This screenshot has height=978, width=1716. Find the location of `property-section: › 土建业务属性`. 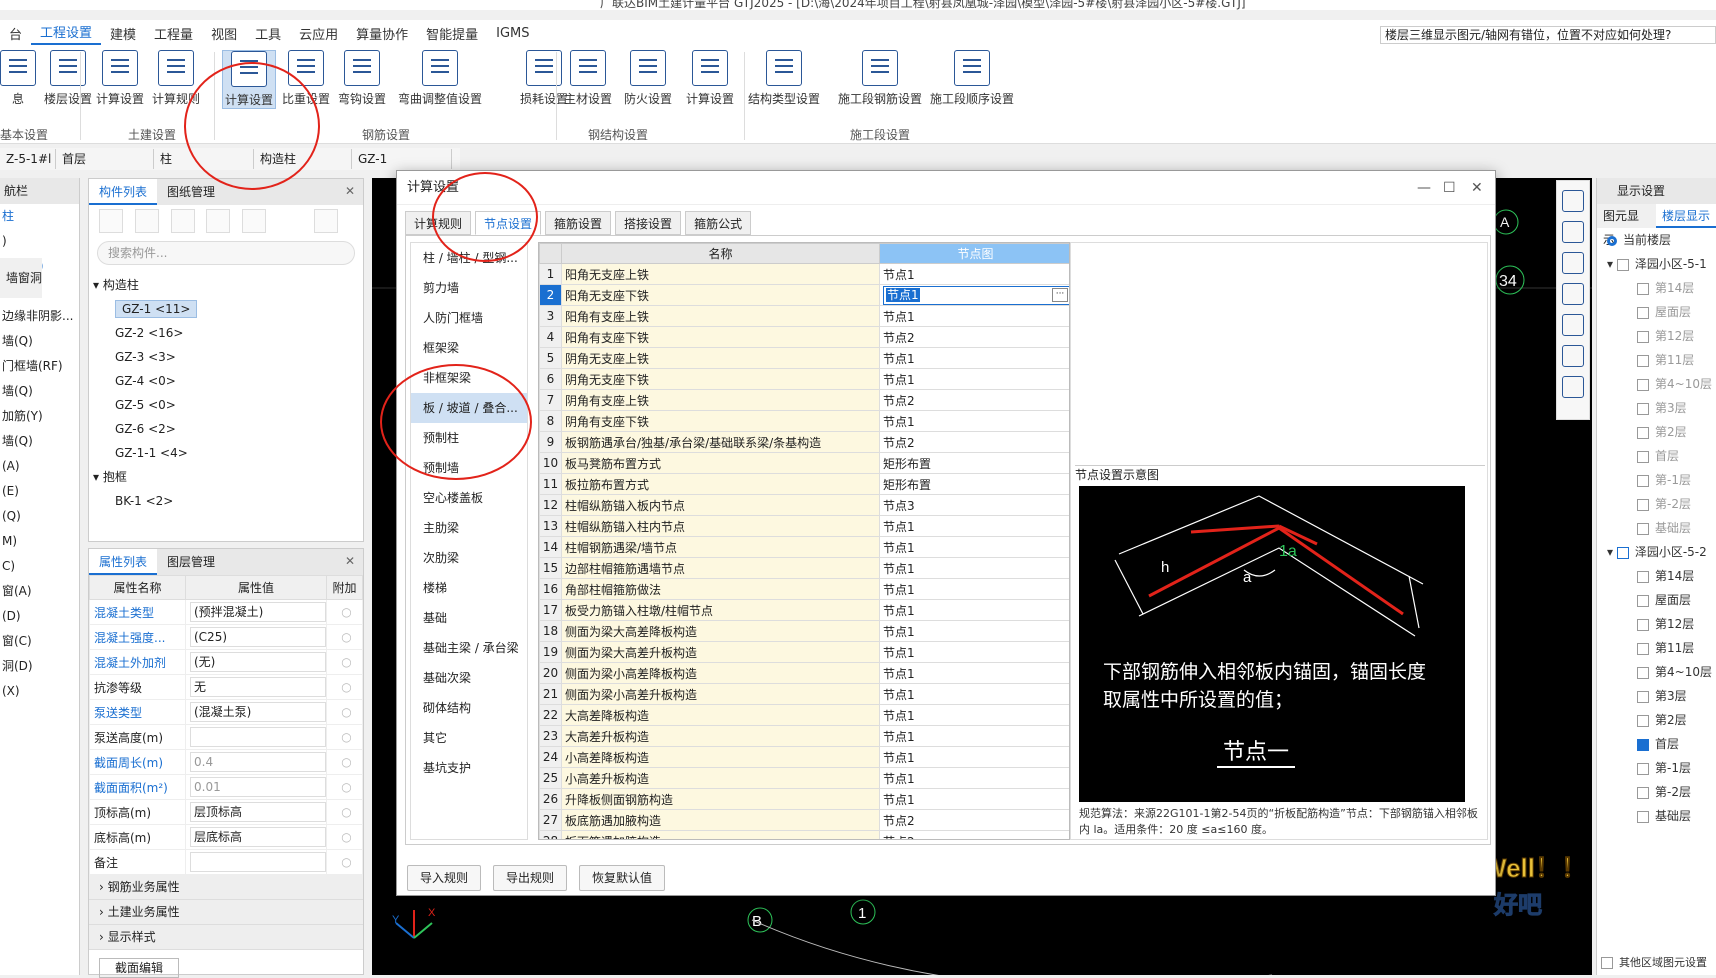

property-section: › 土建业务属性 is located at coordinates (226, 912).